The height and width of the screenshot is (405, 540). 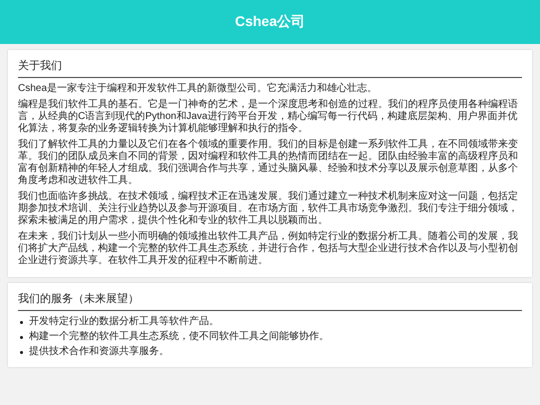 What do you see at coordinates (268, 209) in the screenshot?
I see `paragraph: 我们也面临许多挑战。在技术领域，编程技术正在迅速发展。我们通过建立一种技术机制来应对这一问题，包括定期参加技术培训、关注行业趋势以及参与开源项目。在市场方面，软件工具市场竞争激烈。我们专注于细分领域，探索未被满足的用户需求，提供个性化和专业的软件工具以脱颖而出。` at bounding box center [268, 209].